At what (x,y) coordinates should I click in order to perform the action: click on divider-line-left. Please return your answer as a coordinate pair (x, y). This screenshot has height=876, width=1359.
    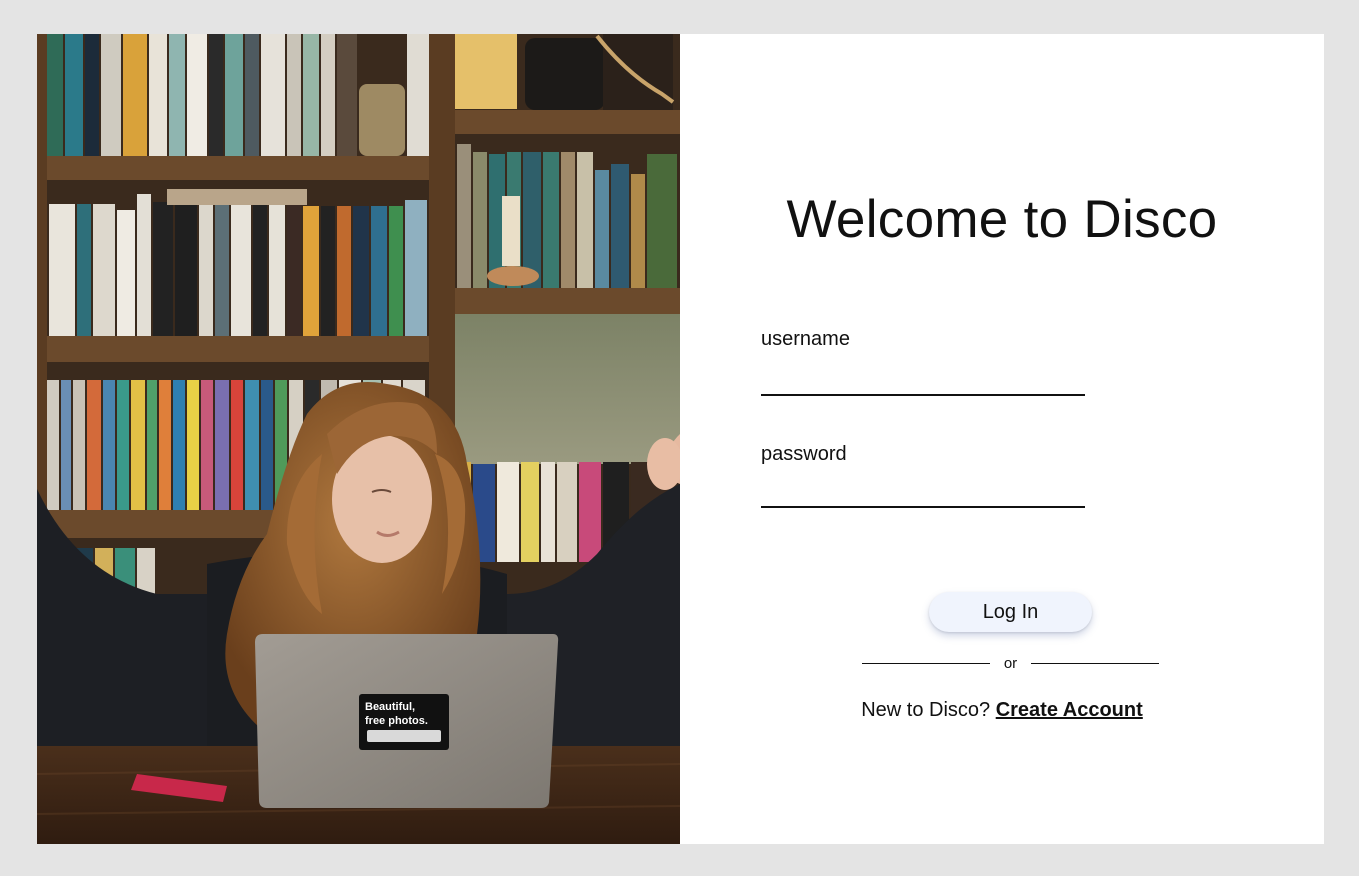
    Looking at the image, I should click on (926, 663).